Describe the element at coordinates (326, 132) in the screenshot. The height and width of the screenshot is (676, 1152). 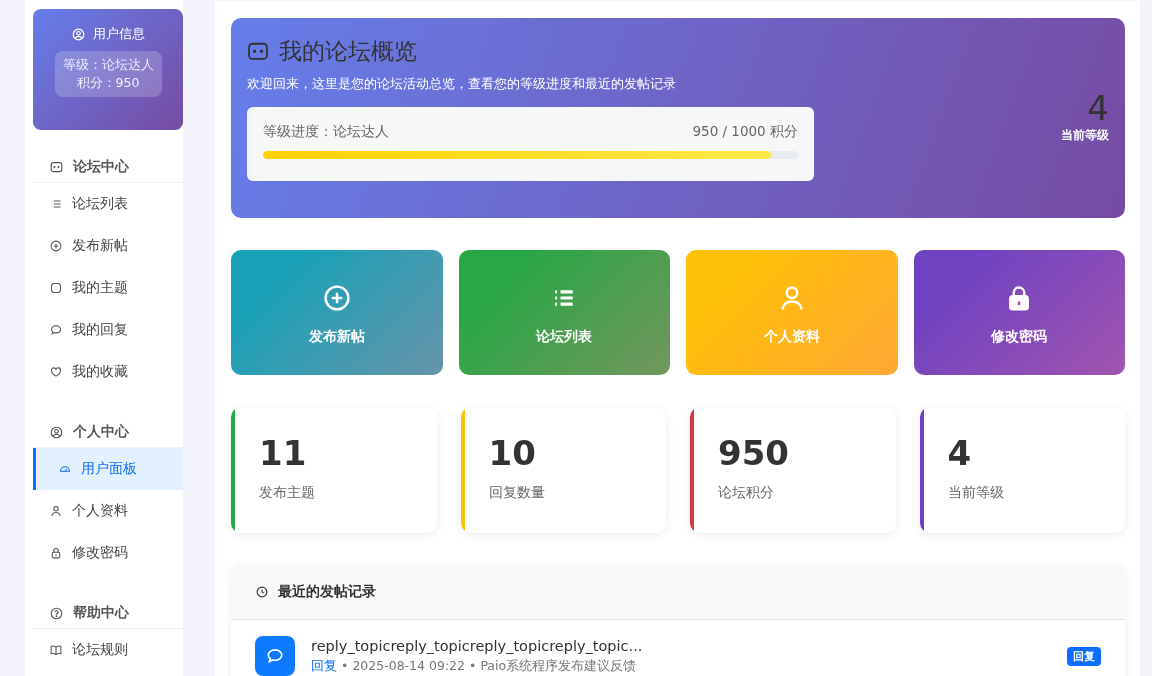
I see `progress-label: 等级进度：论坛达人` at that location.